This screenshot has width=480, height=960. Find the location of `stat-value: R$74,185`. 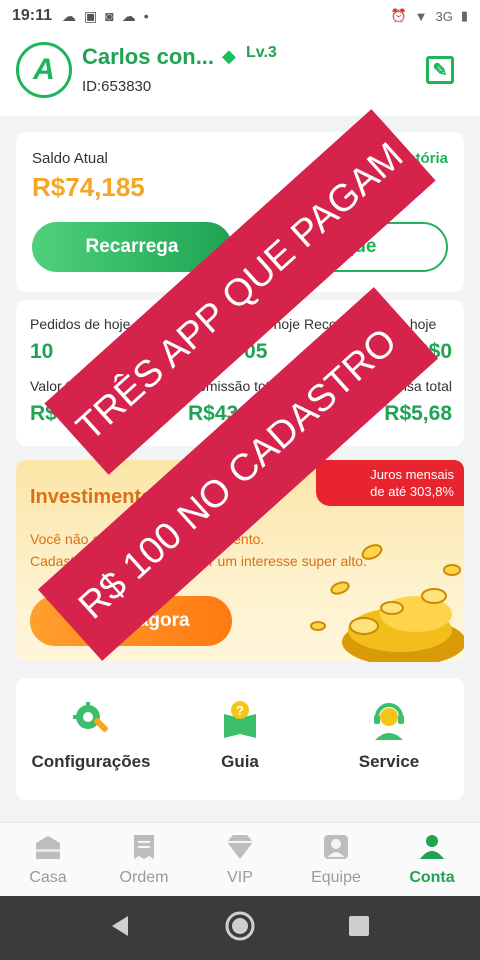

stat-value: R$74,185 is located at coordinates (76, 413).